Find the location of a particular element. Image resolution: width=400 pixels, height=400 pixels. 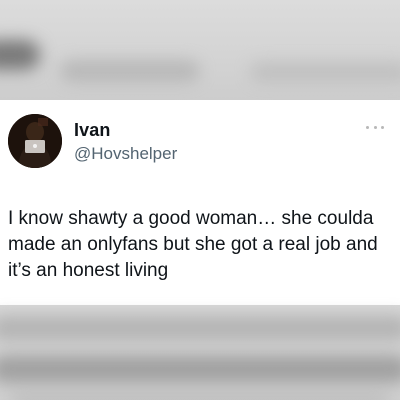

author-name: Ivan is located at coordinates (92, 130).